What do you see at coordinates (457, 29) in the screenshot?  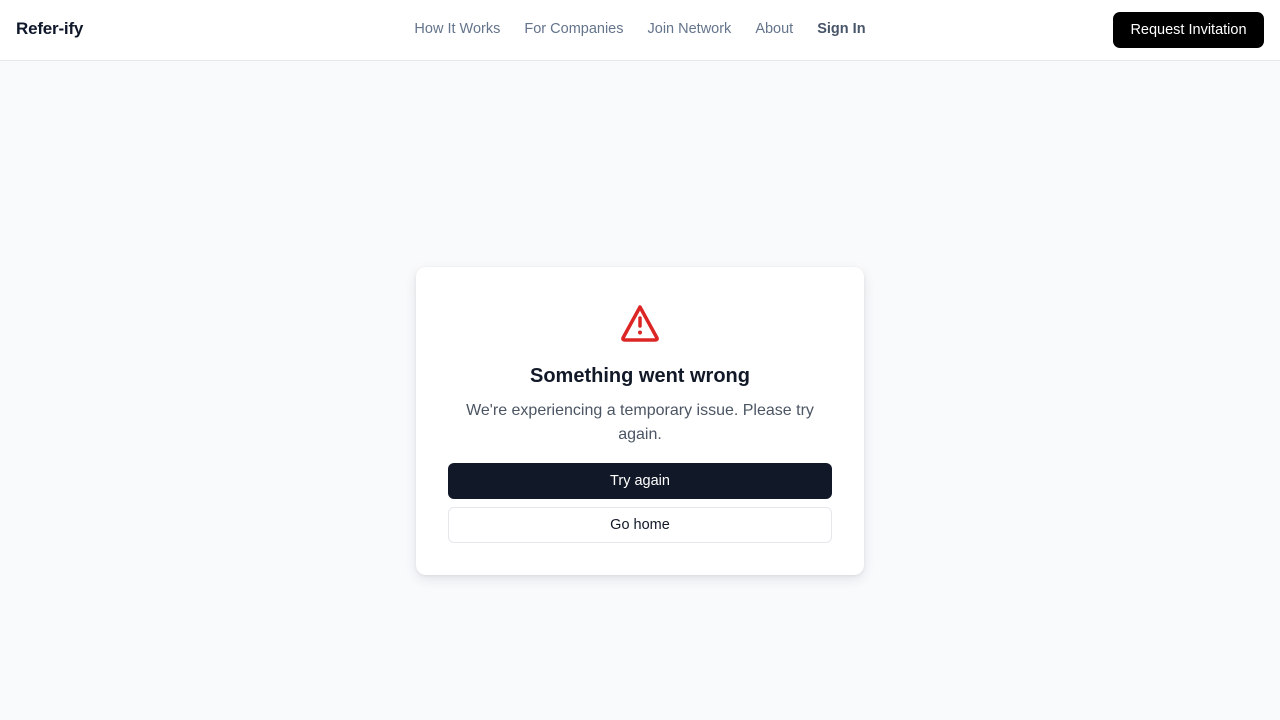 I see `nav-how-it-works: How It Works` at bounding box center [457, 29].